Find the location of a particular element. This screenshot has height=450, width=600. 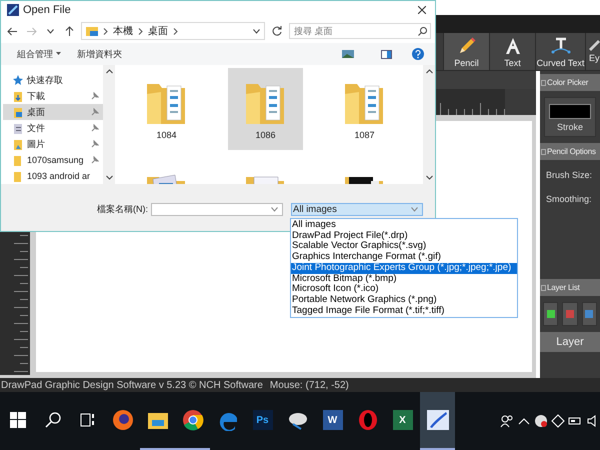

preview-pane-button is located at coordinates (386, 54).